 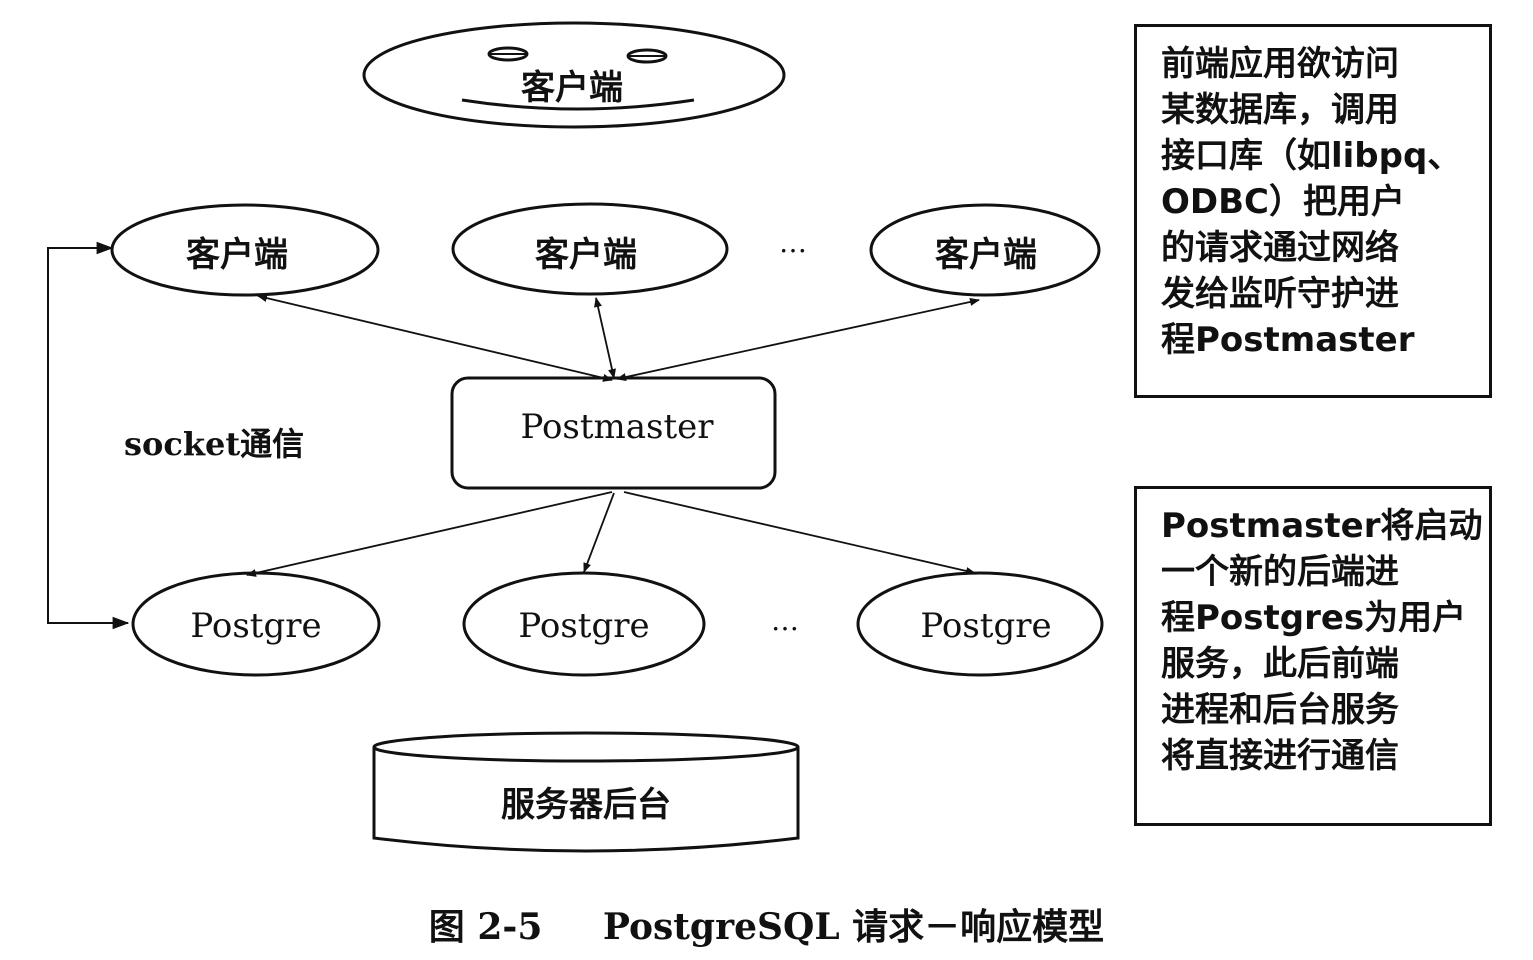 I want to click on note-line: ODBC）把用户, so click(x=1283, y=202).